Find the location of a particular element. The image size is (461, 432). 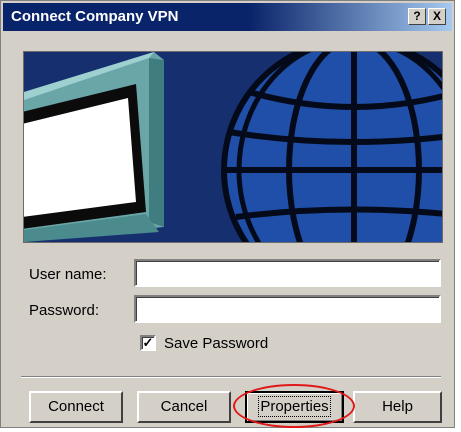

properties-button: Properties is located at coordinates (294, 407).